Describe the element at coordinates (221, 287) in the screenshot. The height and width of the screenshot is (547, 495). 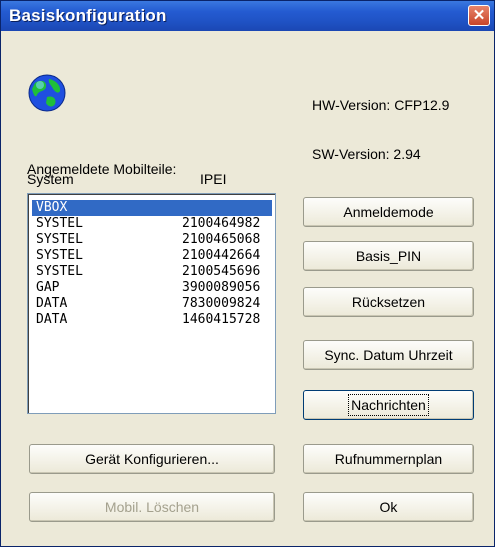
I see `list-item-ipei: 3900089056` at that location.